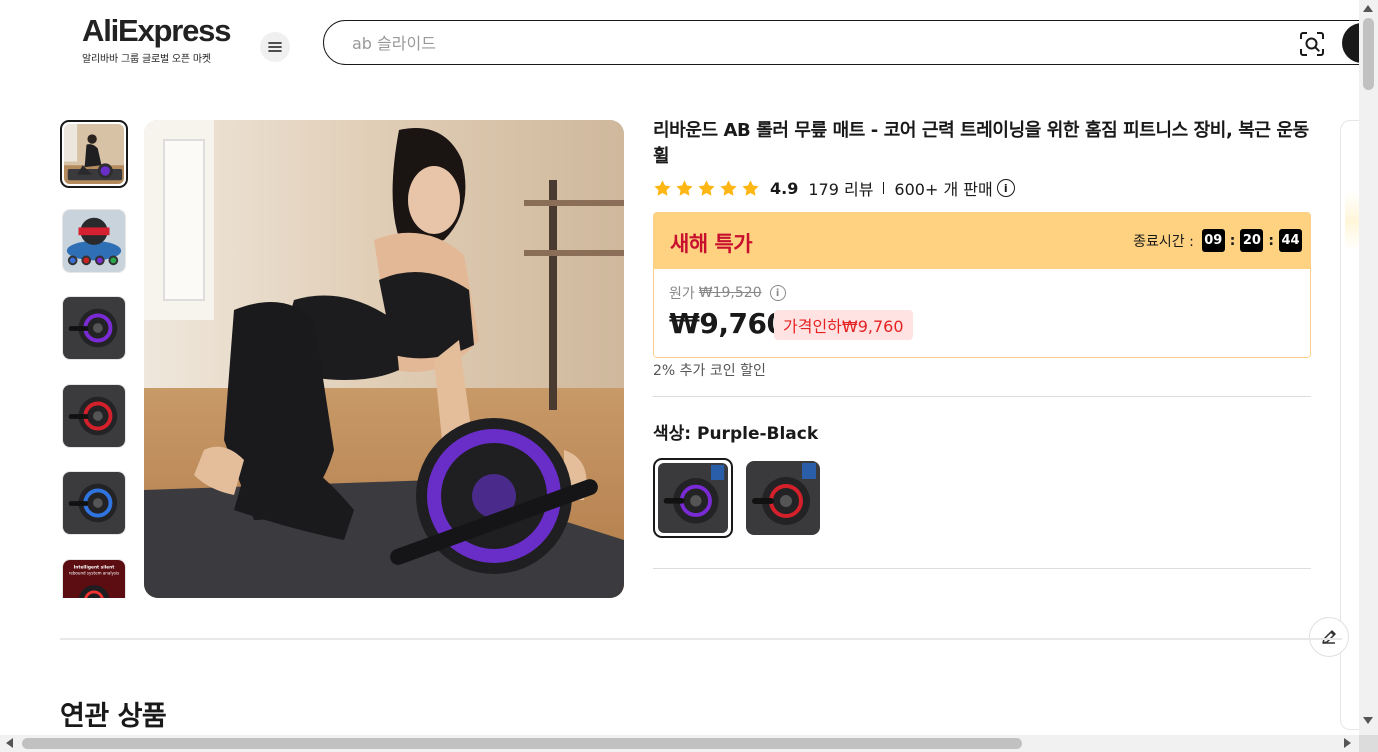  I want to click on star-rating, so click(706, 188).